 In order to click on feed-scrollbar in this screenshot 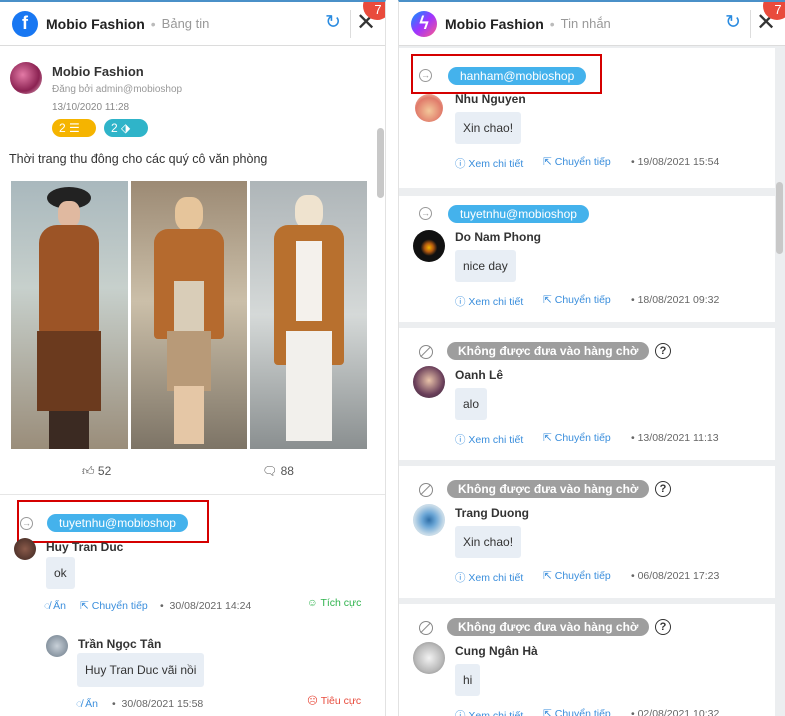, I will do `click(380, 163)`.